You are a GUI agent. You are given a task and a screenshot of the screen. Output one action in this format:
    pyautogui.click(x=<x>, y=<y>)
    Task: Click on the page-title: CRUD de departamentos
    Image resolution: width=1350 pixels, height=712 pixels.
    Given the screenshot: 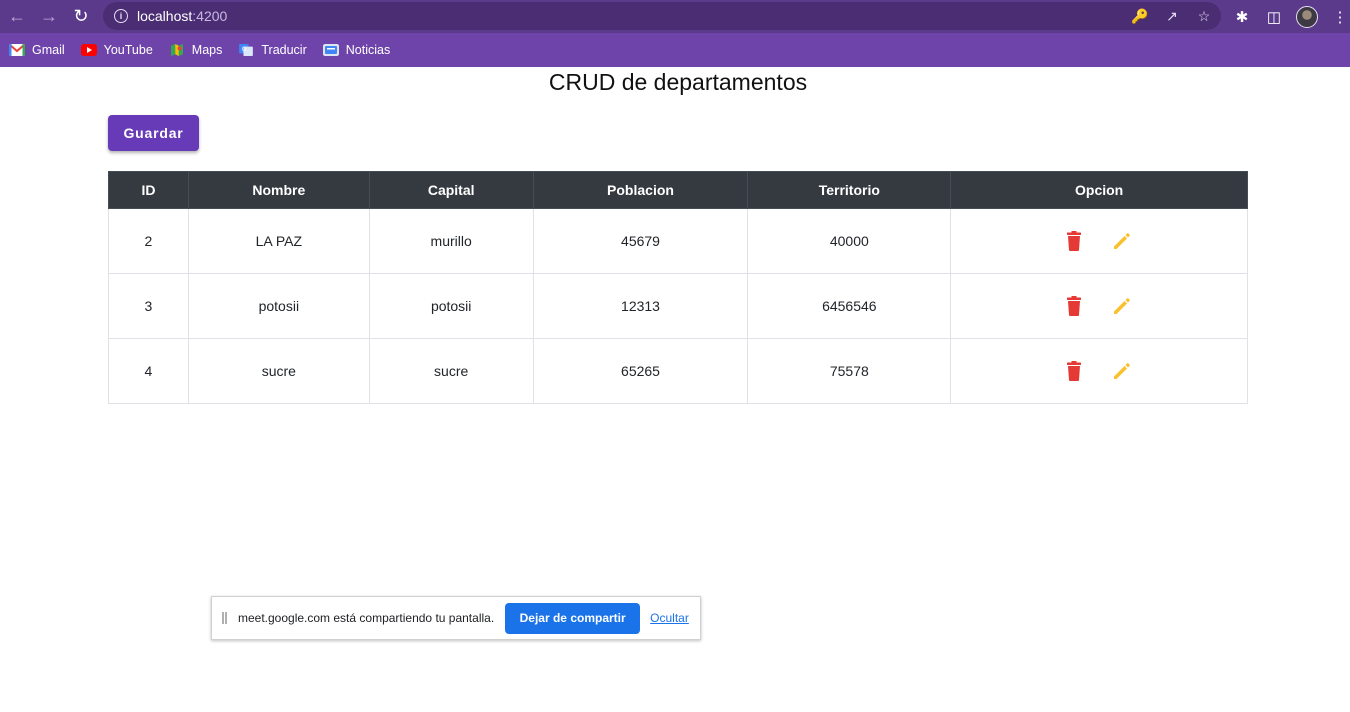 What is the action you would take?
    pyautogui.click(x=678, y=82)
    